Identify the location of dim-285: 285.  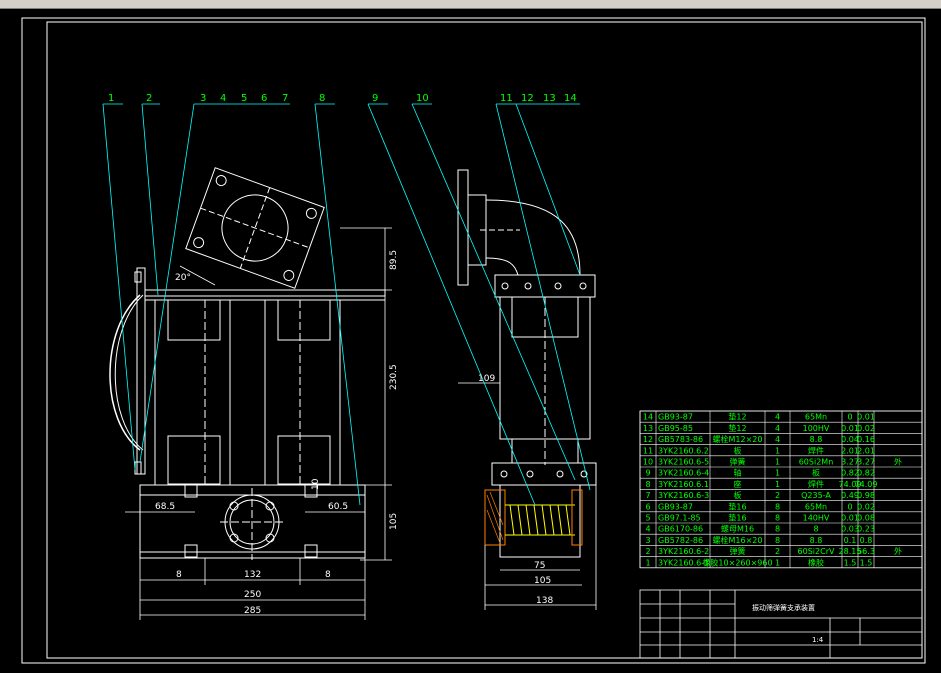
(252, 611).